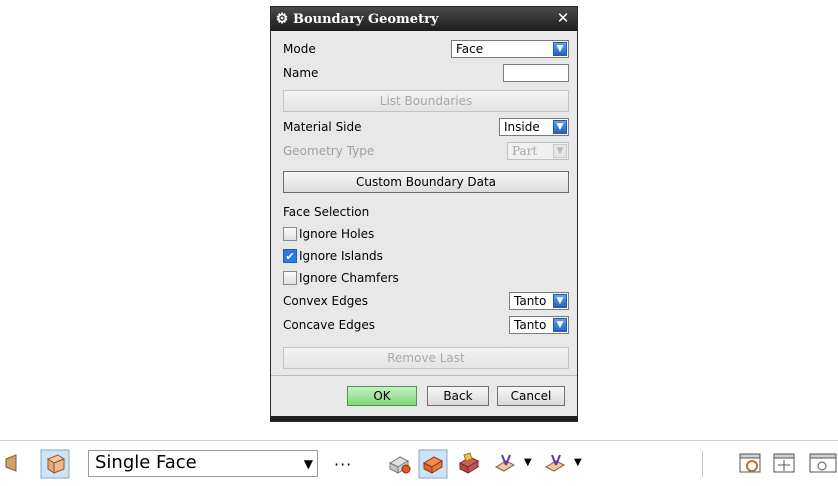  I want to click on mode-row: Mode Face ▼, so click(426, 49).